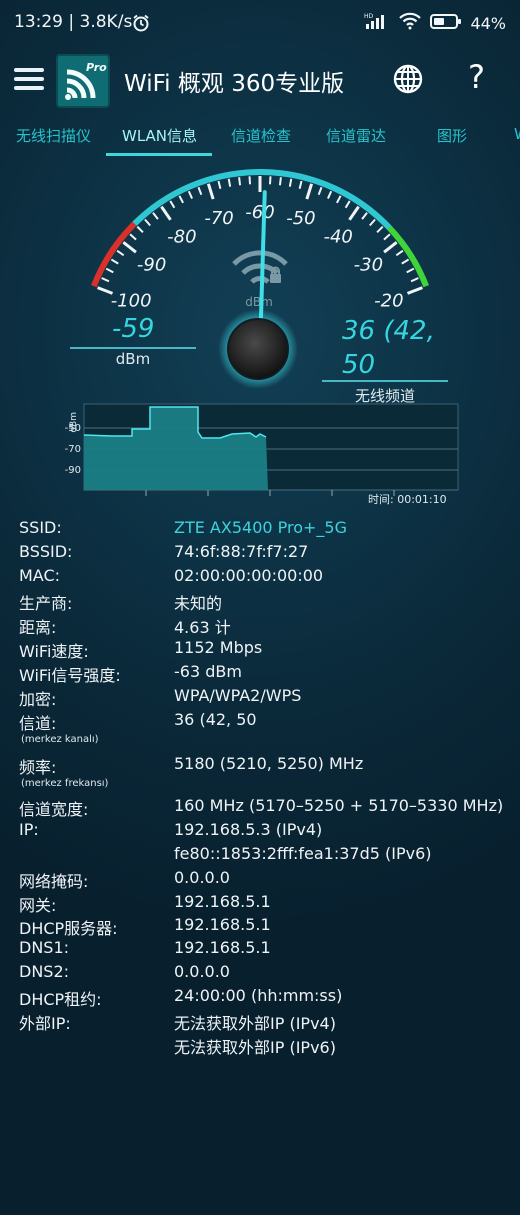  Describe the element at coordinates (260, 1022) in the screenshot. I see `info-row-external-ip: 外部IP: 无法获取外部IP (IPv4)` at that location.